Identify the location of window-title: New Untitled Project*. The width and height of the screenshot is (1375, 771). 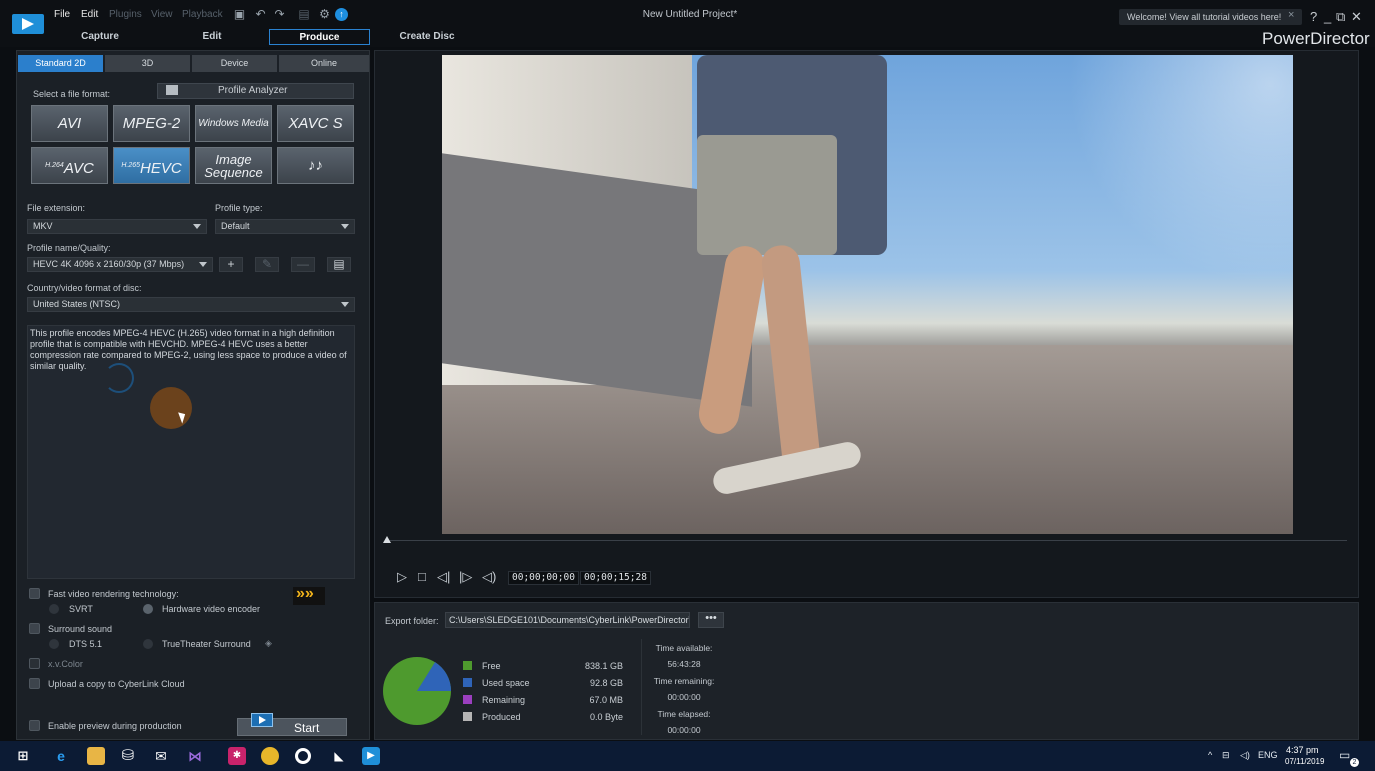
(690, 14).